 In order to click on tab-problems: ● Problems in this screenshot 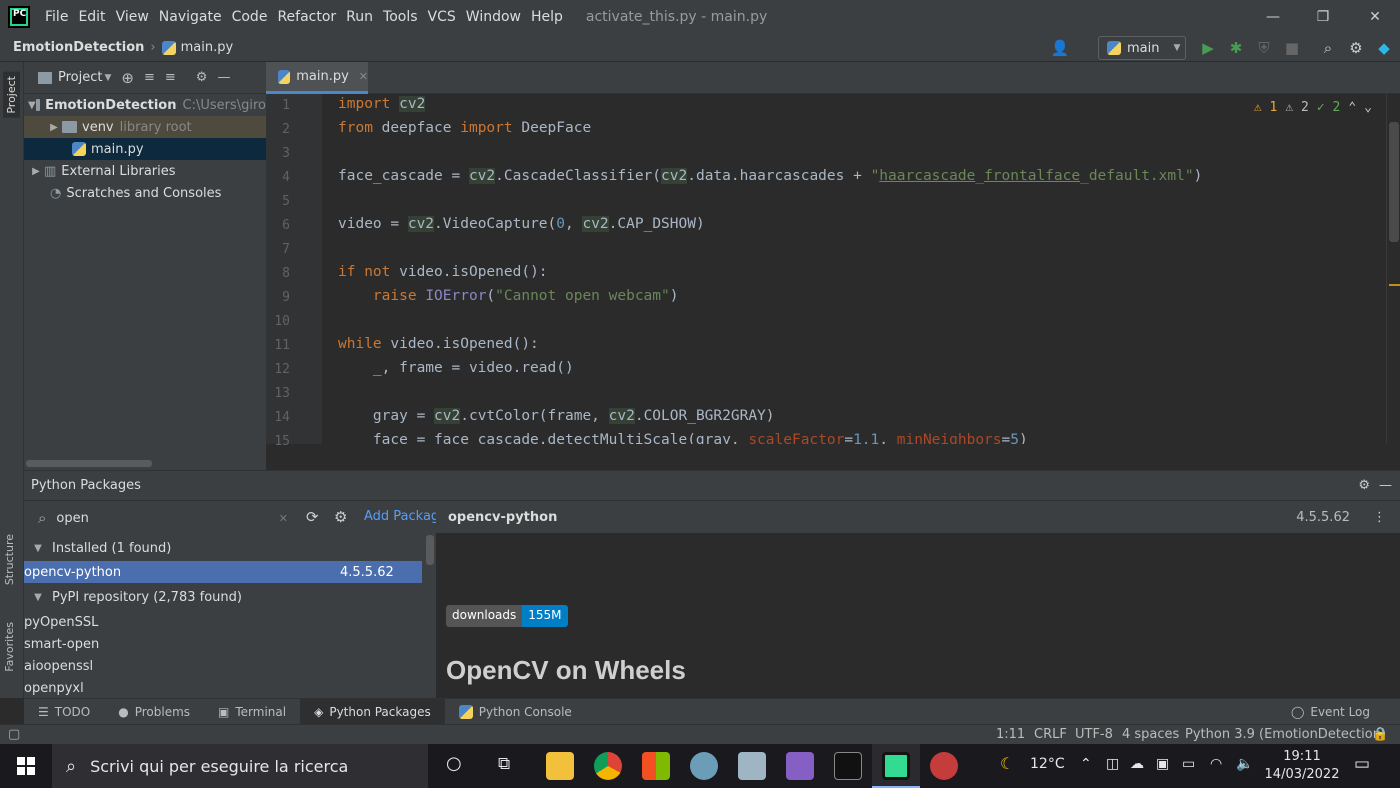, I will do `click(154, 712)`.